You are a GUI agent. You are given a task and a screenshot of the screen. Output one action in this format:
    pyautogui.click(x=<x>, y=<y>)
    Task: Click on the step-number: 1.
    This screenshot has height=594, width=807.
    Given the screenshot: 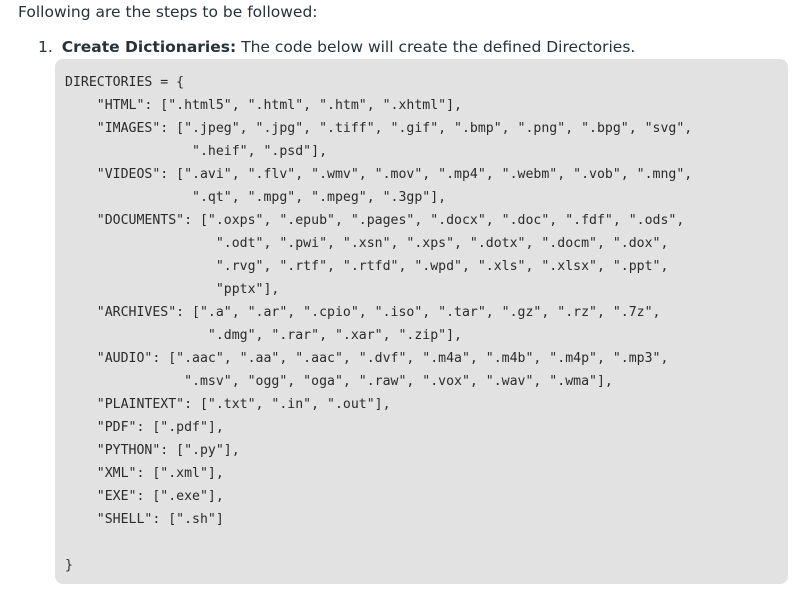 What is the action you would take?
    pyautogui.click(x=45, y=47)
    